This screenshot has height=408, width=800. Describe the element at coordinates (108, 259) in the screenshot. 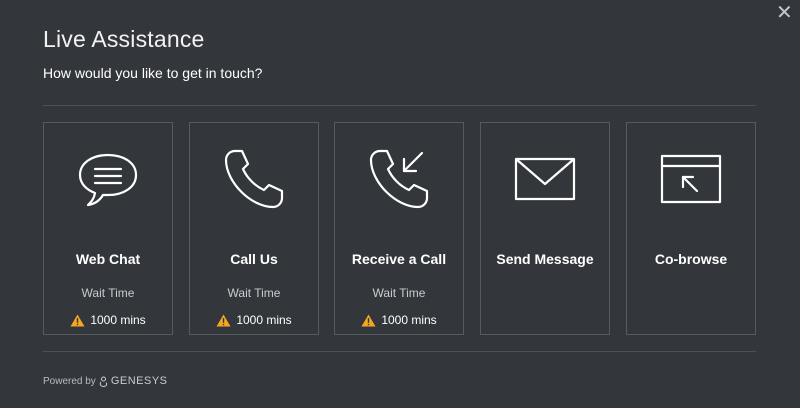

I see `card-label: Web Chat` at that location.